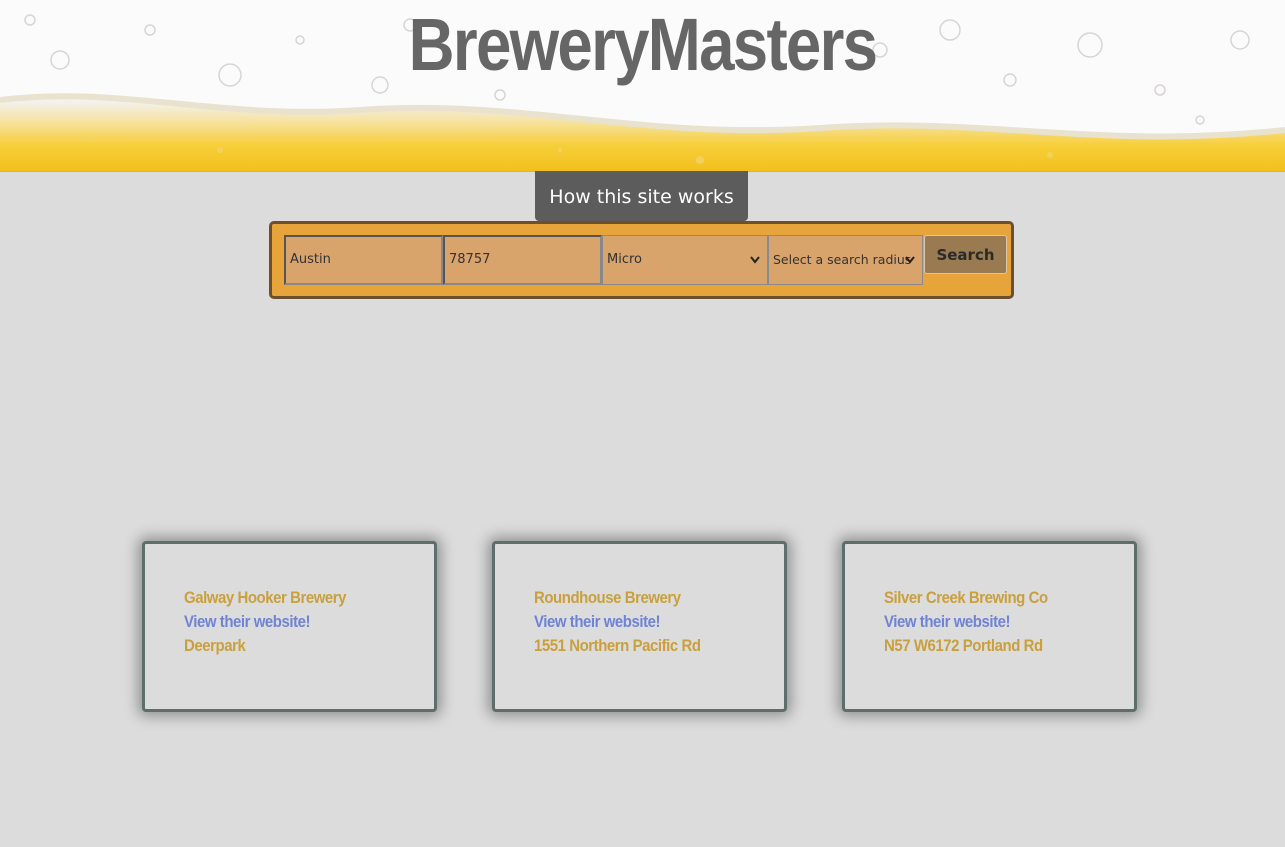 This screenshot has width=1285, height=847. Describe the element at coordinates (963, 645) in the screenshot. I see `brewery-address: N57 W6172 Portland Rd` at that location.